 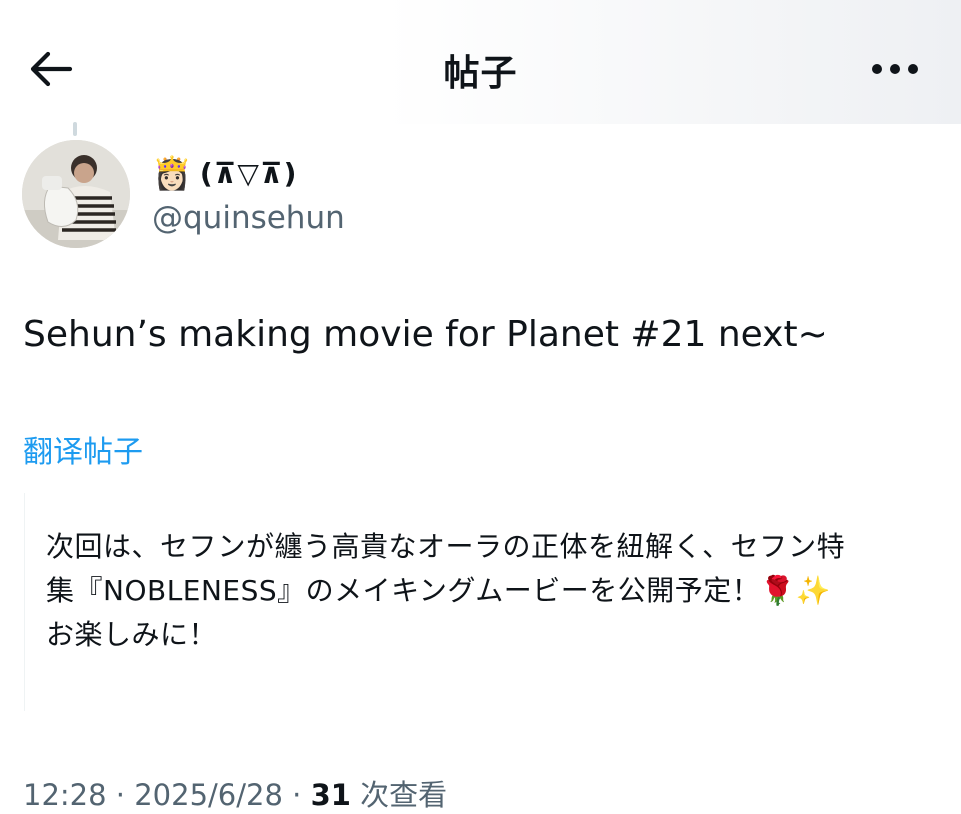 I want to click on more-options-button, so click(x=895, y=69).